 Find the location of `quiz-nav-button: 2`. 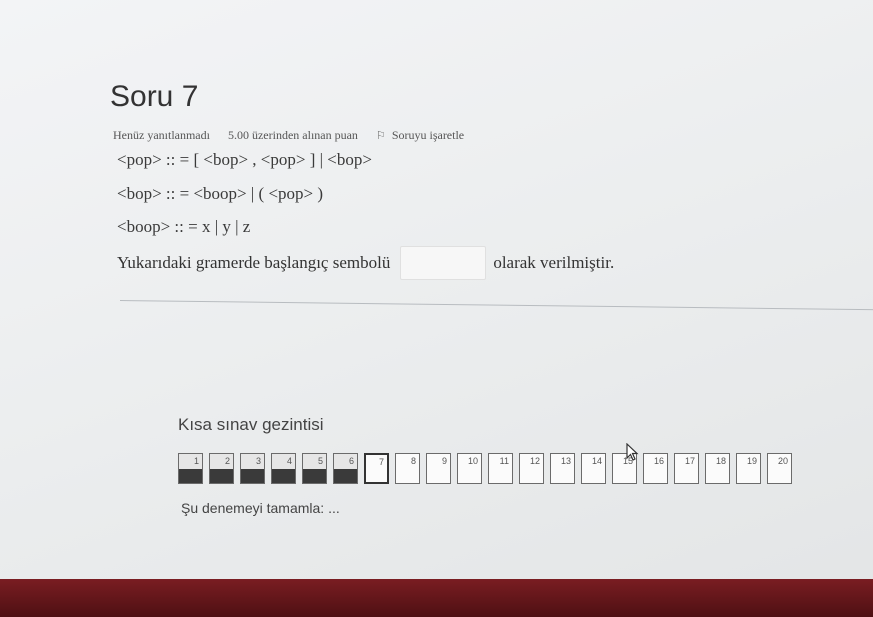

quiz-nav-button: 2 is located at coordinates (221, 468).